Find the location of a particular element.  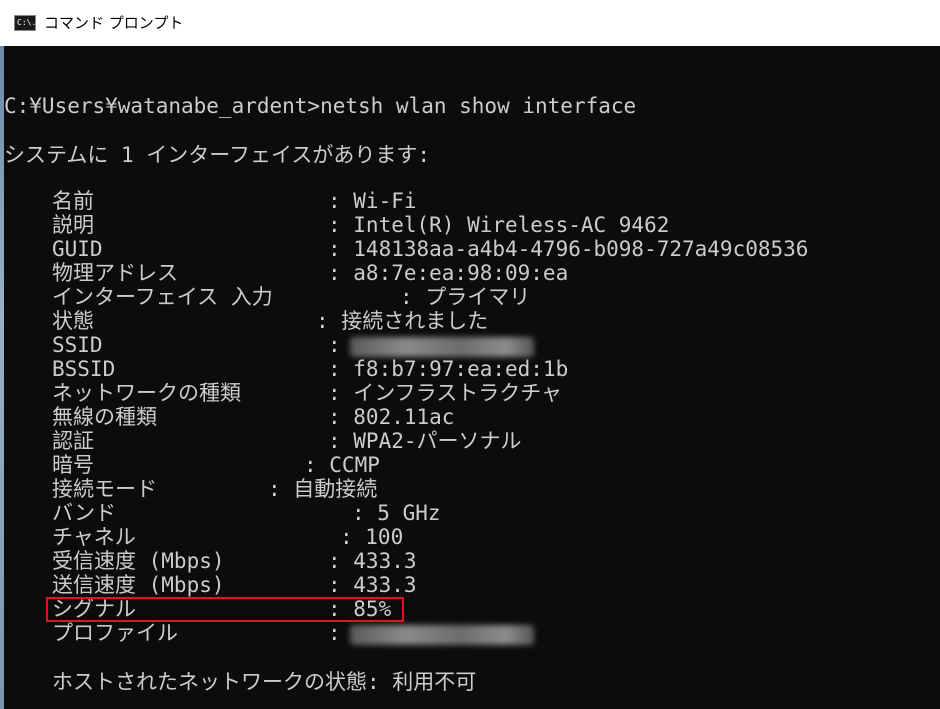

field-label-name: 名前 is located at coordinates (73, 201).